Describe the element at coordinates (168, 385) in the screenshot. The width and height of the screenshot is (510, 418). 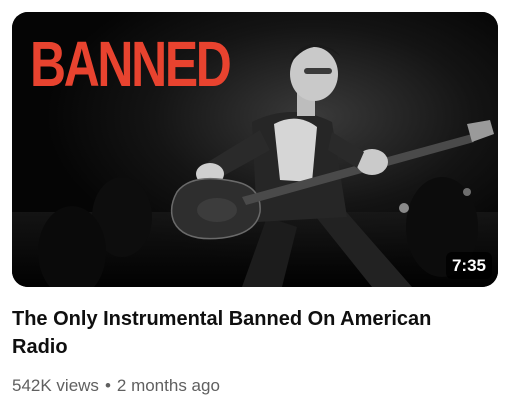
I see `upload-age: 2 months ago` at that location.